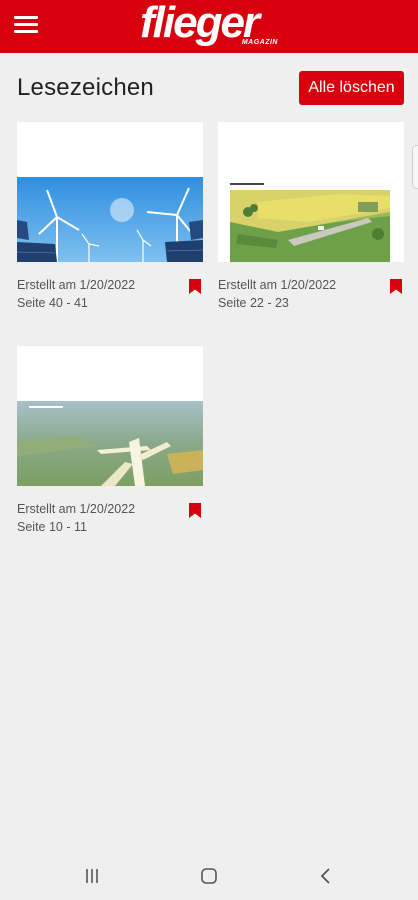 The height and width of the screenshot is (900, 418). Describe the element at coordinates (415, 167) in the screenshot. I see `edge-scroll-handle` at that location.